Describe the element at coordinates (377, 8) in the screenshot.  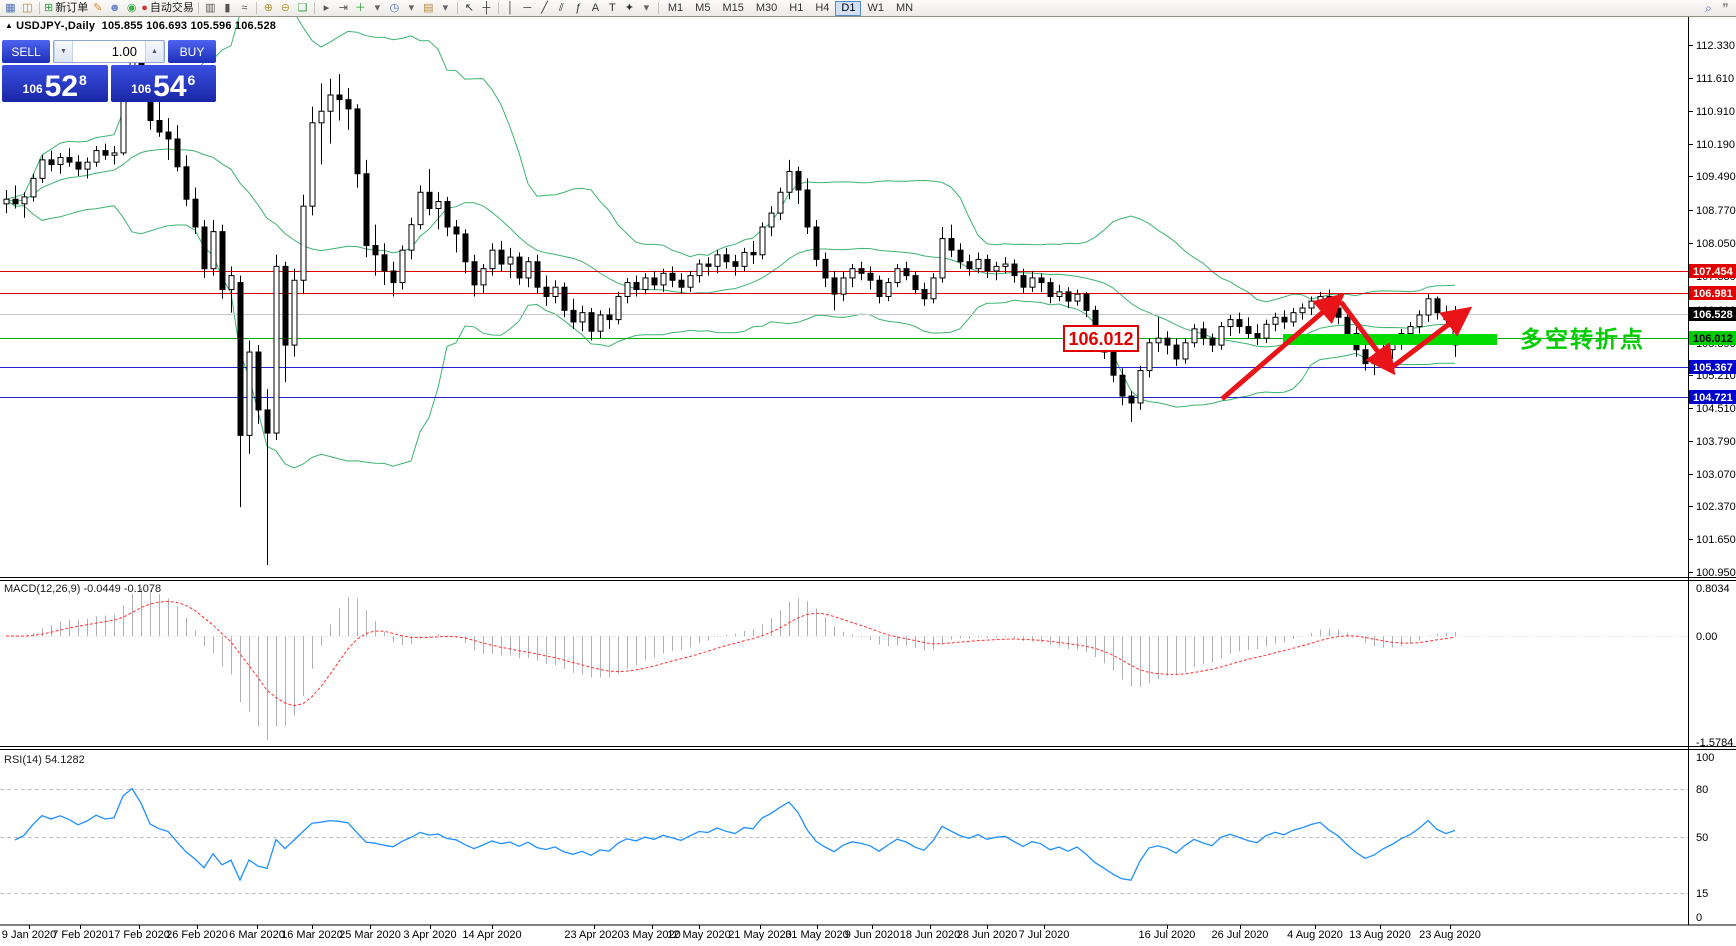
I see `indicators-dropdown-icon: ▾` at that location.